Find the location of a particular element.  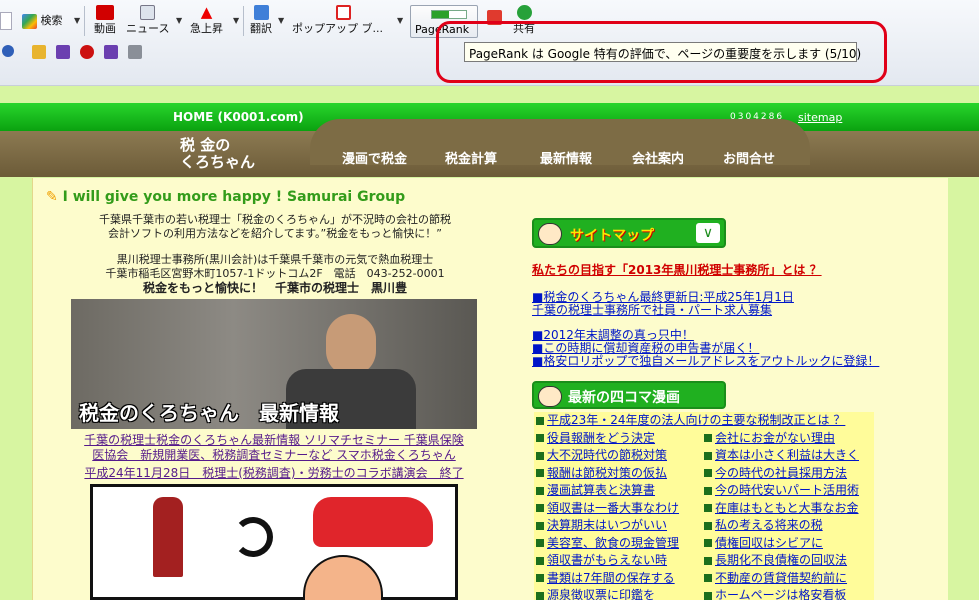

arrow-illustration is located at coordinates (253, 537).